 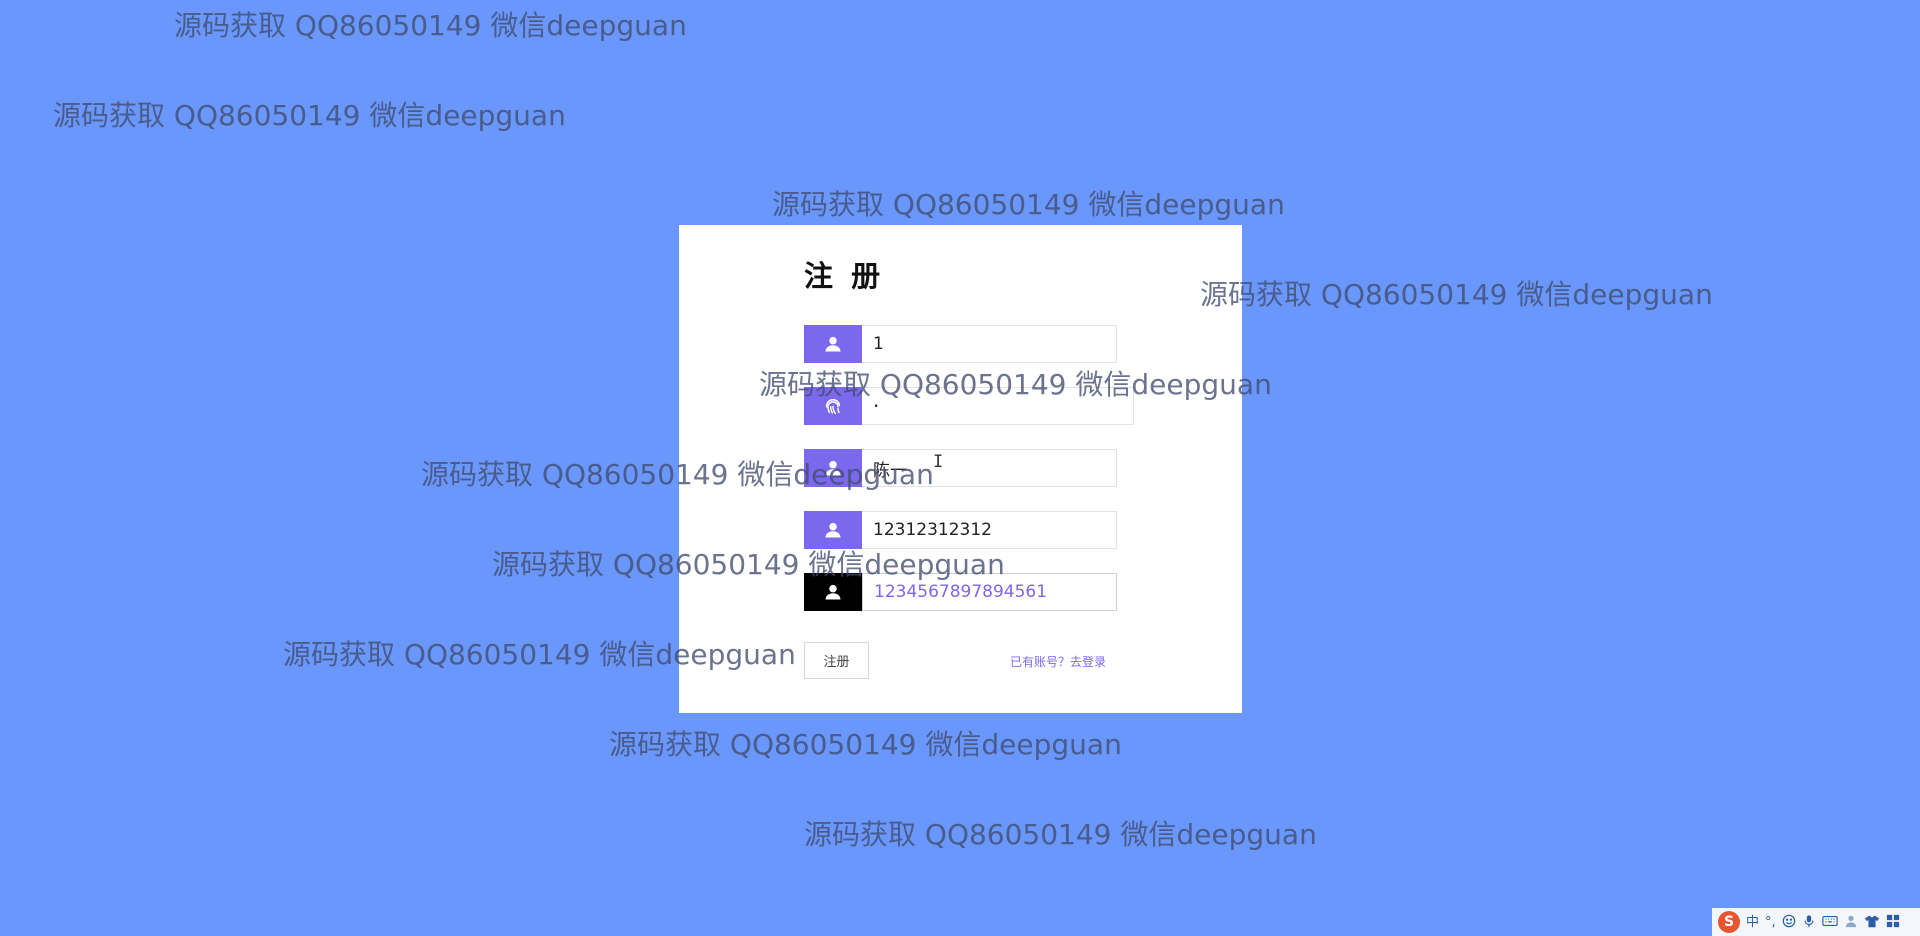 I want to click on username-input, so click(x=989, y=344).